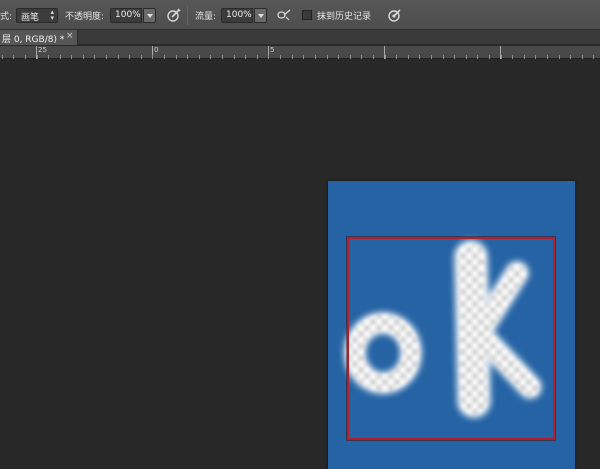 The width and height of the screenshot is (600, 469). What do you see at coordinates (307, 15) in the screenshot?
I see `erase-to-history-checkbox` at bounding box center [307, 15].